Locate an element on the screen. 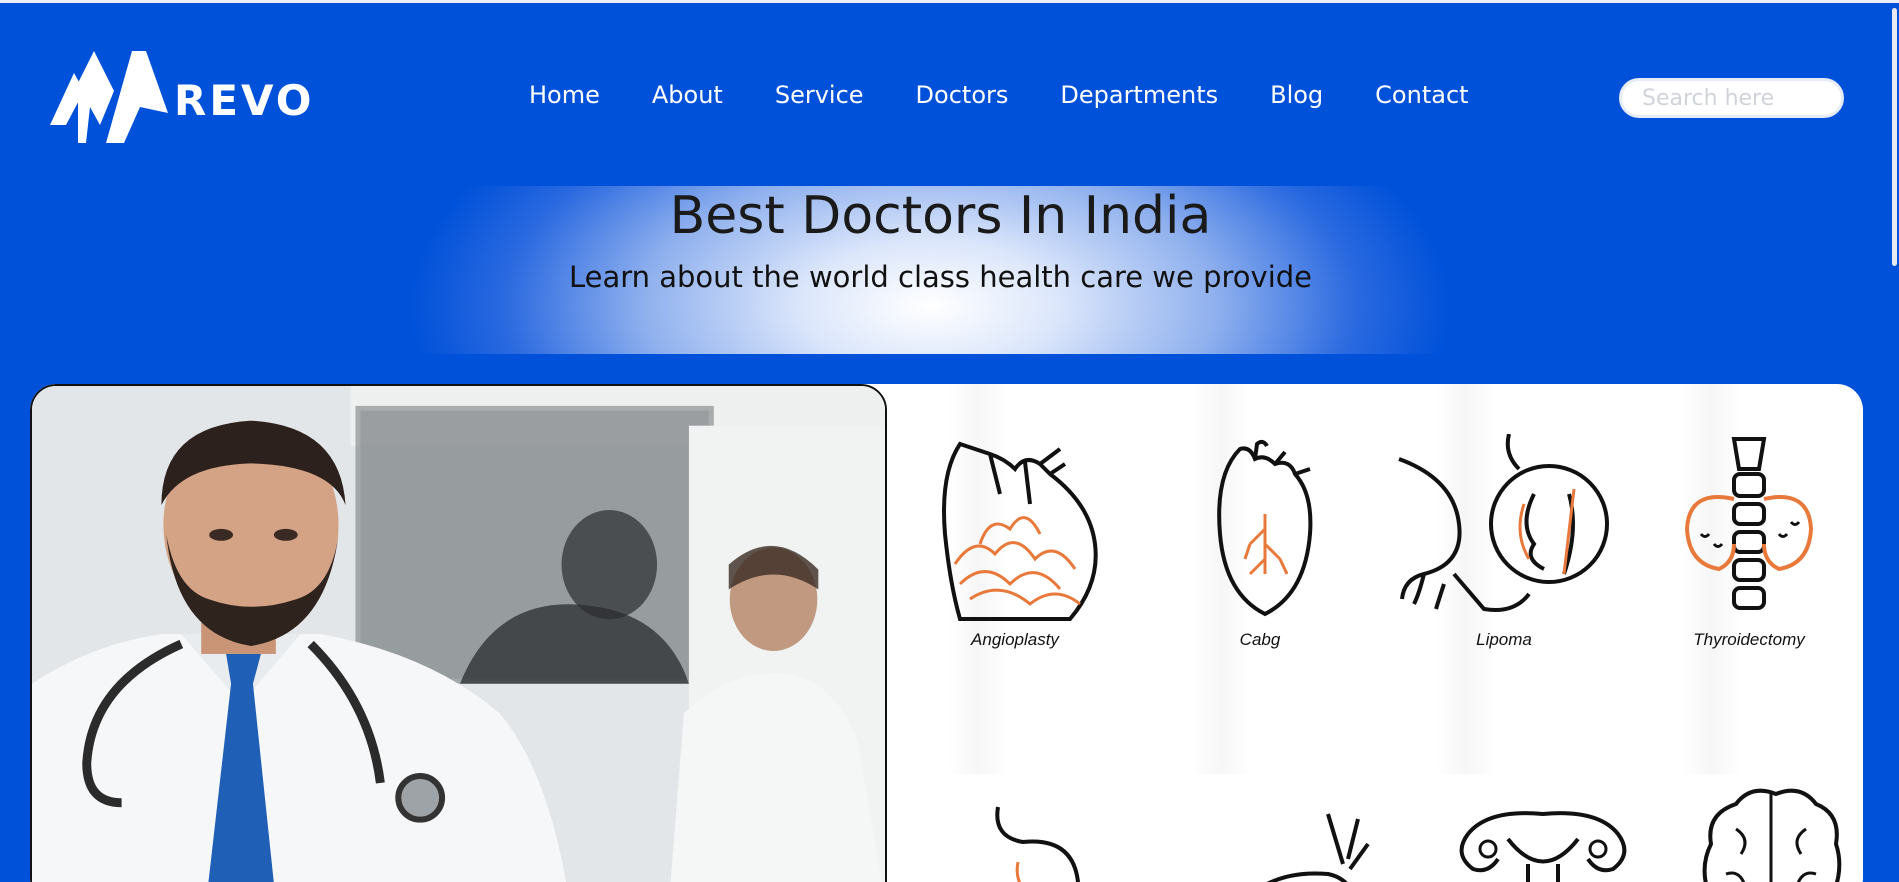 This screenshot has width=1899, height=882. service-label: Angioplasty is located at coordinates (1015, 639).